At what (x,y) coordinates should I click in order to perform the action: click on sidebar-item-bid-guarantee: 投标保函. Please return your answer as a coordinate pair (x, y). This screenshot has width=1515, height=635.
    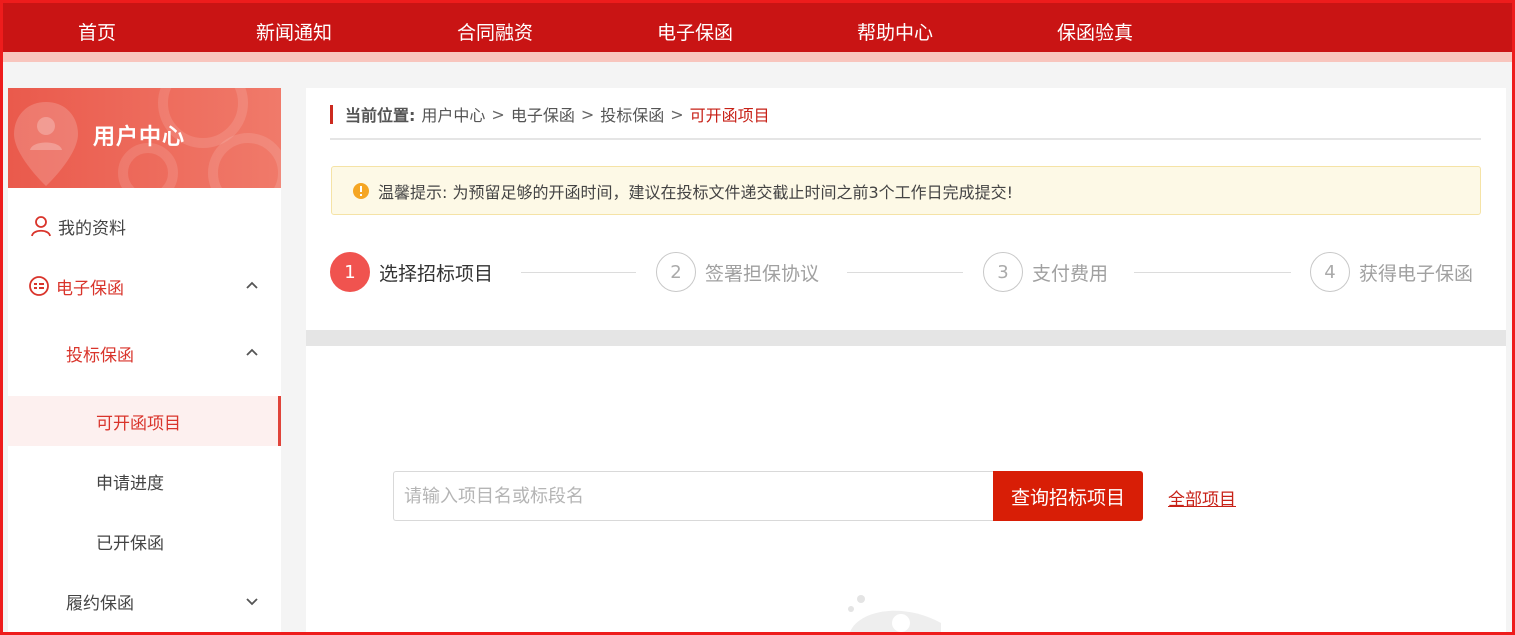
    Looking at the image, I should click on (144, 353).